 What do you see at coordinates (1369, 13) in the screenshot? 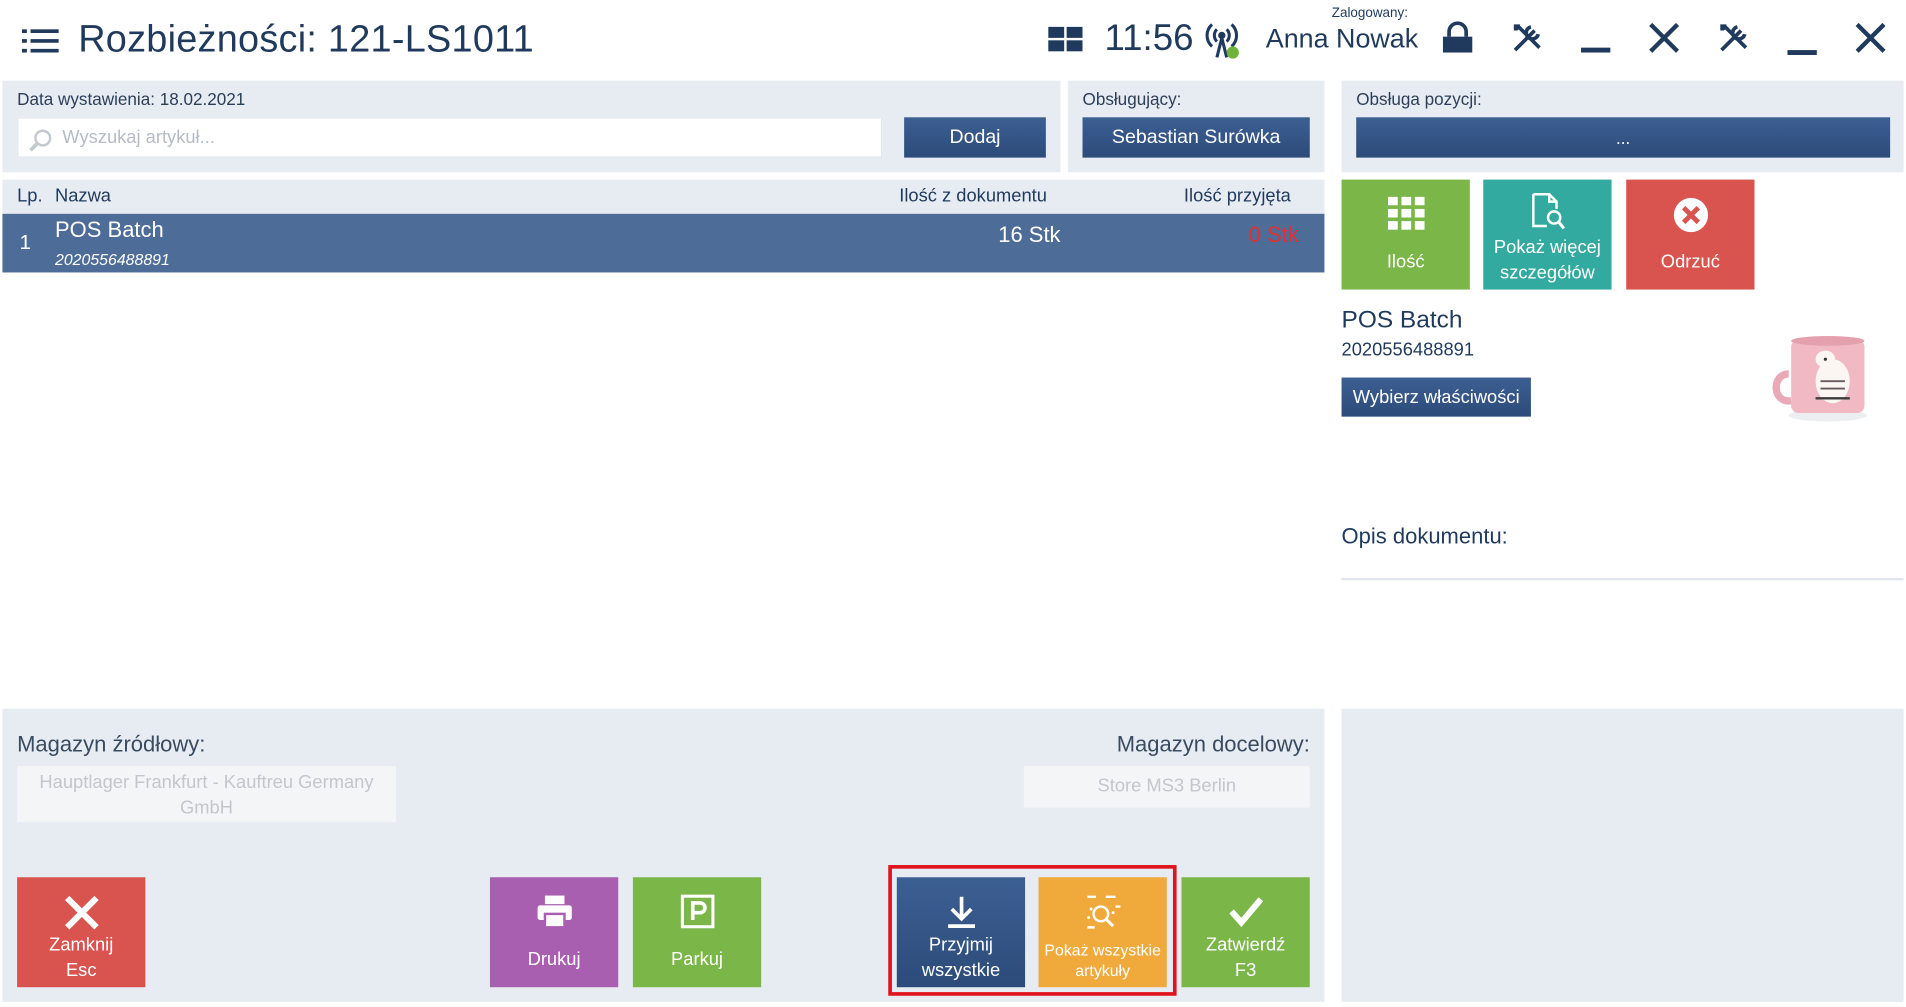
I see `logged-in-label: Zalogowany:` at bounding box center [1369, 13].